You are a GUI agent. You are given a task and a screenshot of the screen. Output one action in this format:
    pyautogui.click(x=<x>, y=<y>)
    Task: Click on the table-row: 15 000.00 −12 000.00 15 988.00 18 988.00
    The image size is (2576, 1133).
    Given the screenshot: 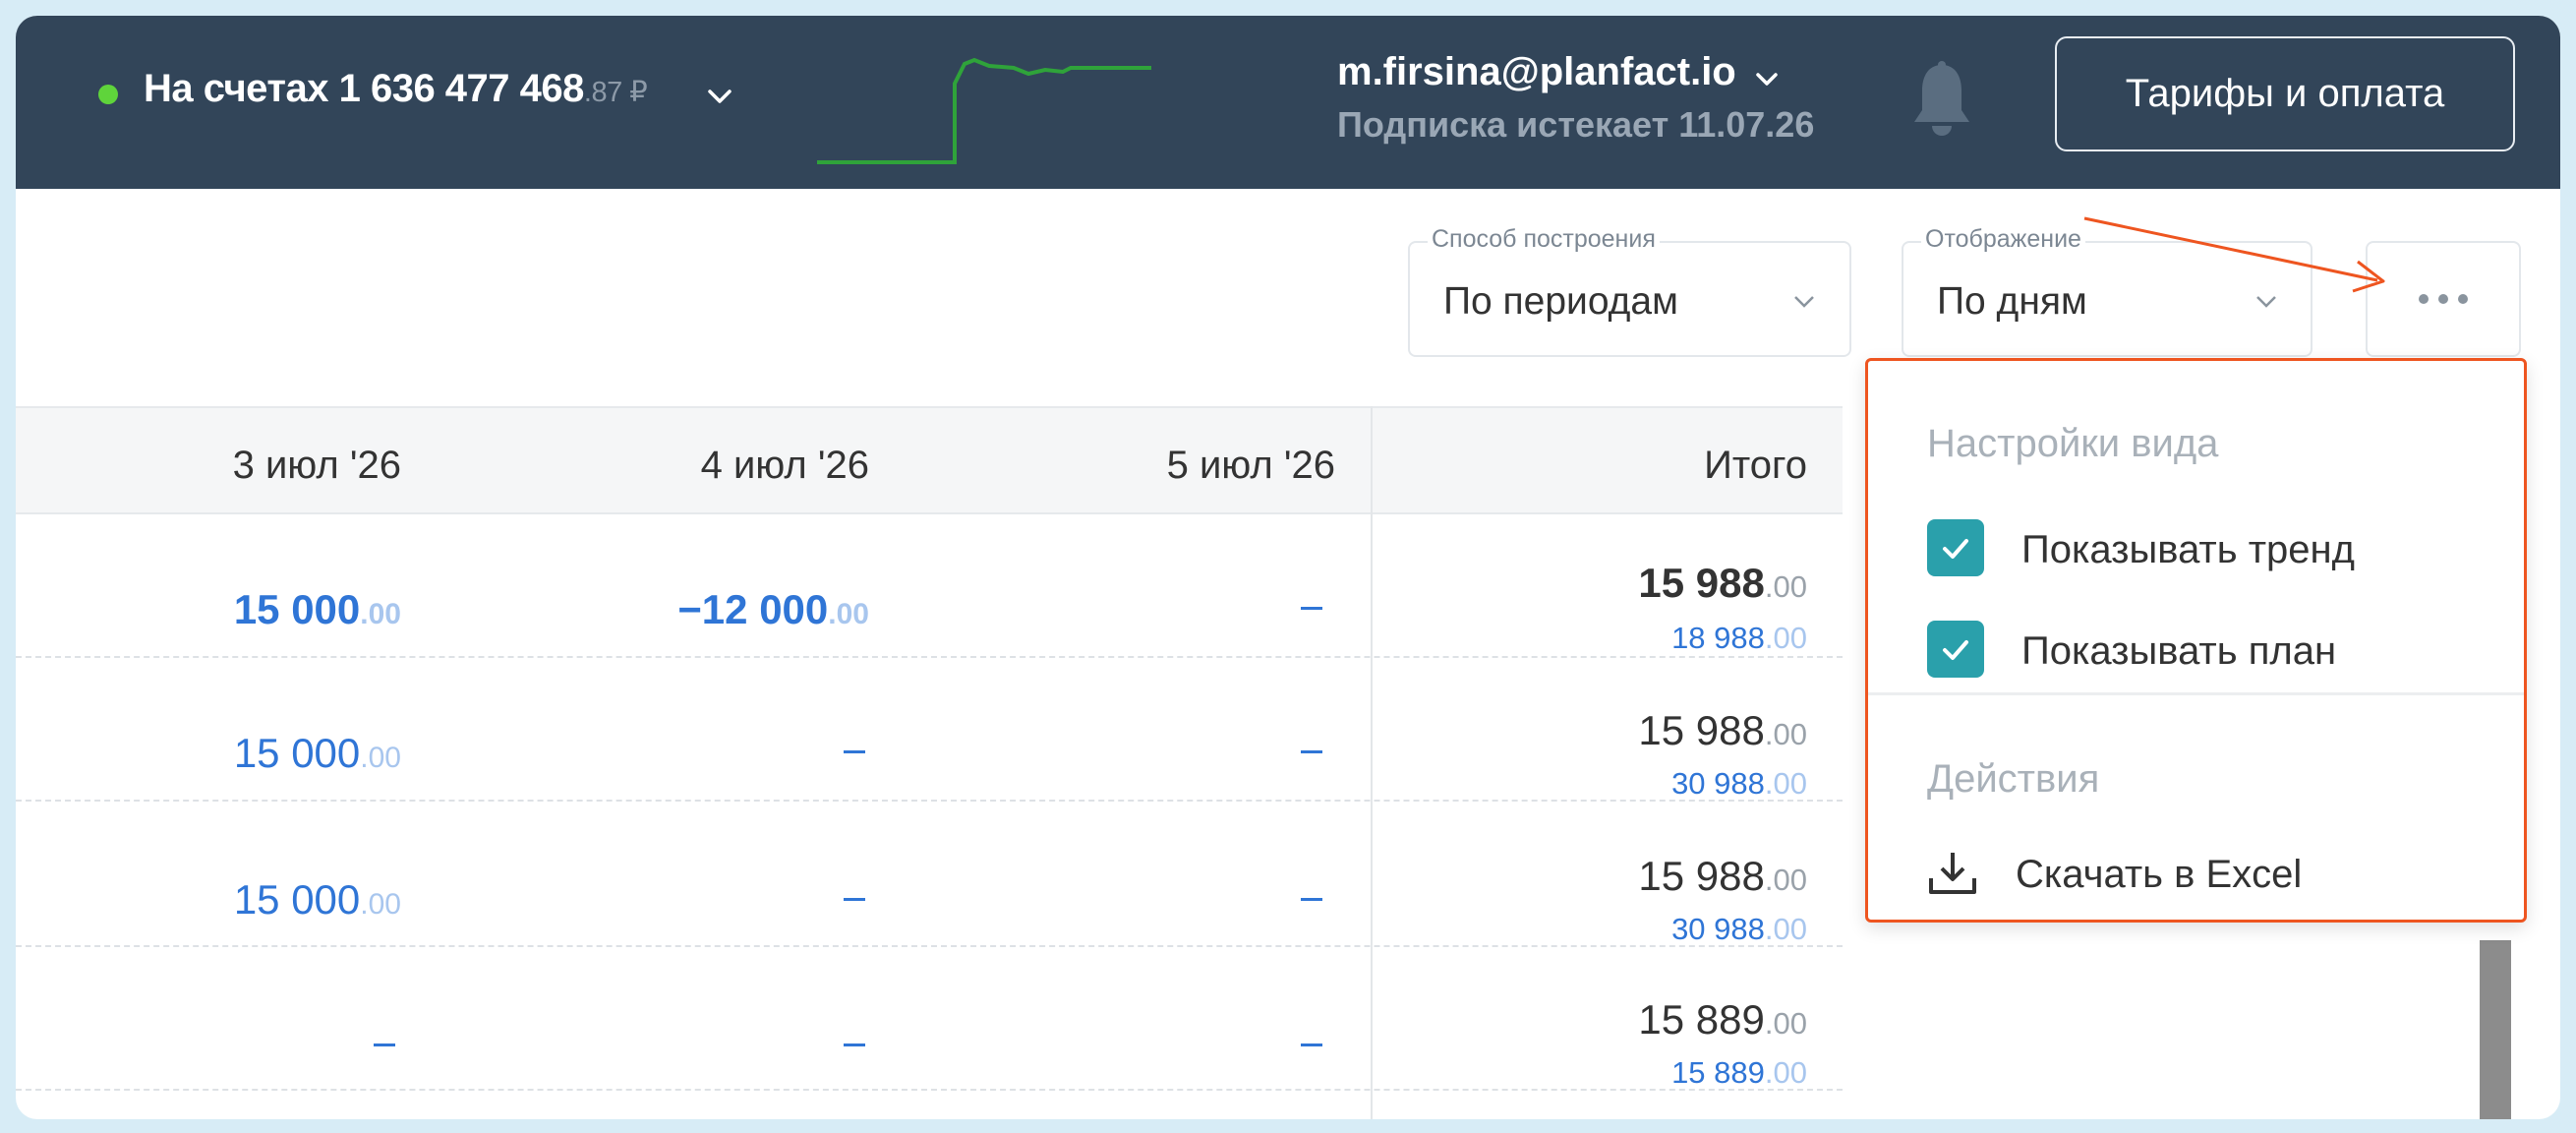 What is the action you would take?
    pyautogui.click(x=929, y=585)
    